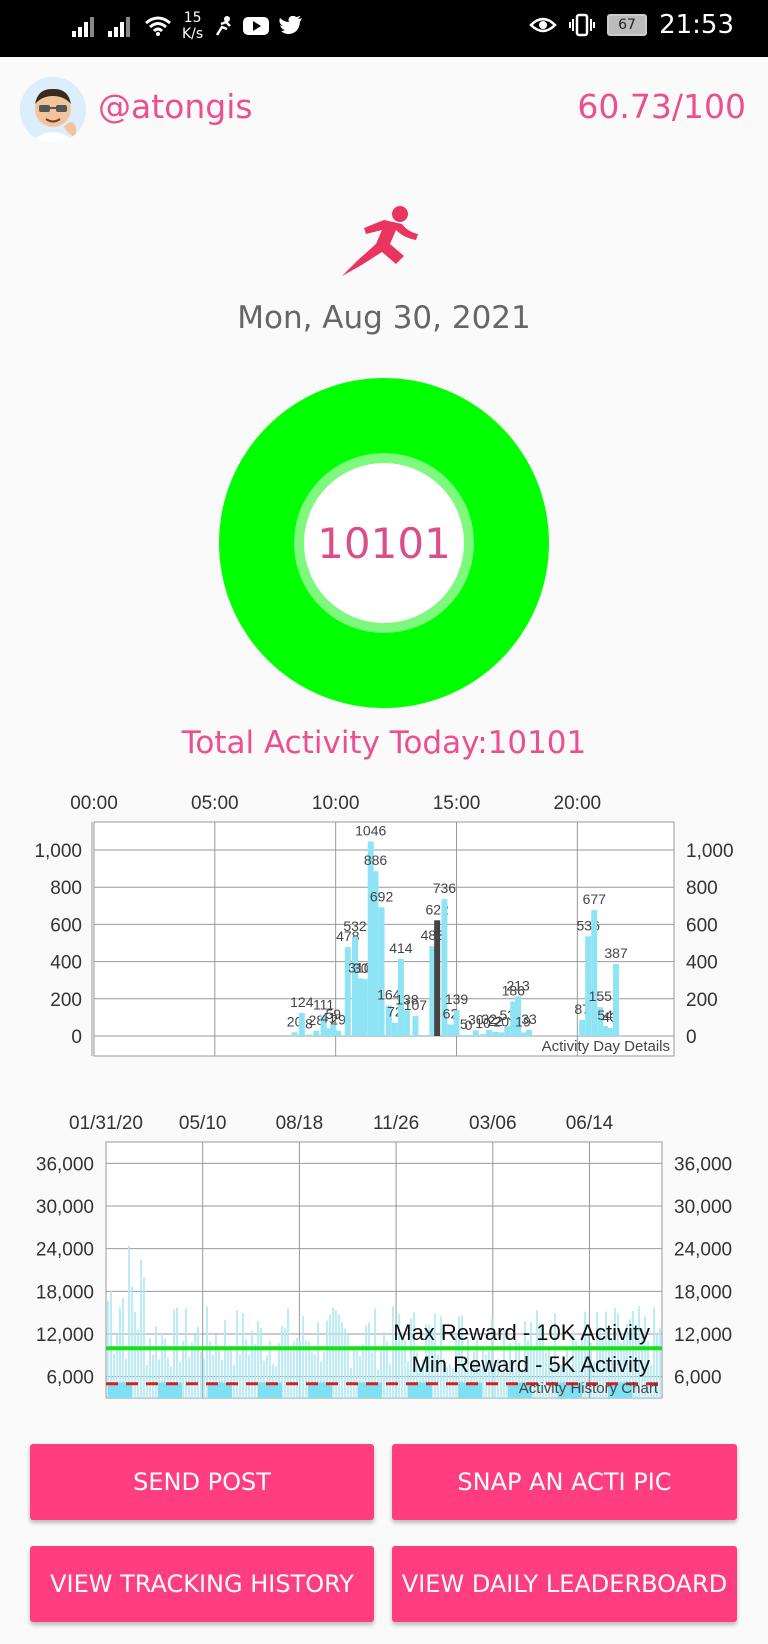 This screenshot has width=768, height=1644. I want to click on history-y-tick-label-left: 30,000, so click(65, 1207).